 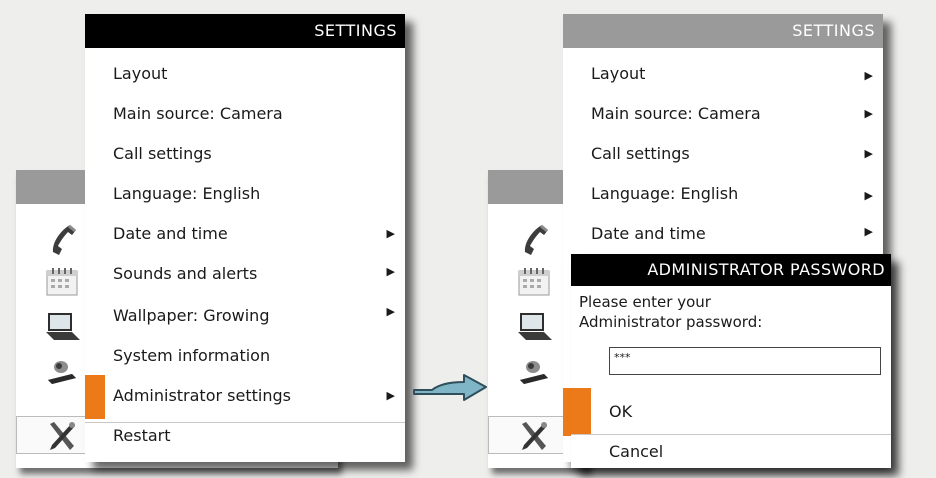 What do you see at coordinates (731, 270) in the screenshot?
I see `dialog-title: ADMINISTRATOR PASSWORD` at bounding box center [731, 270].